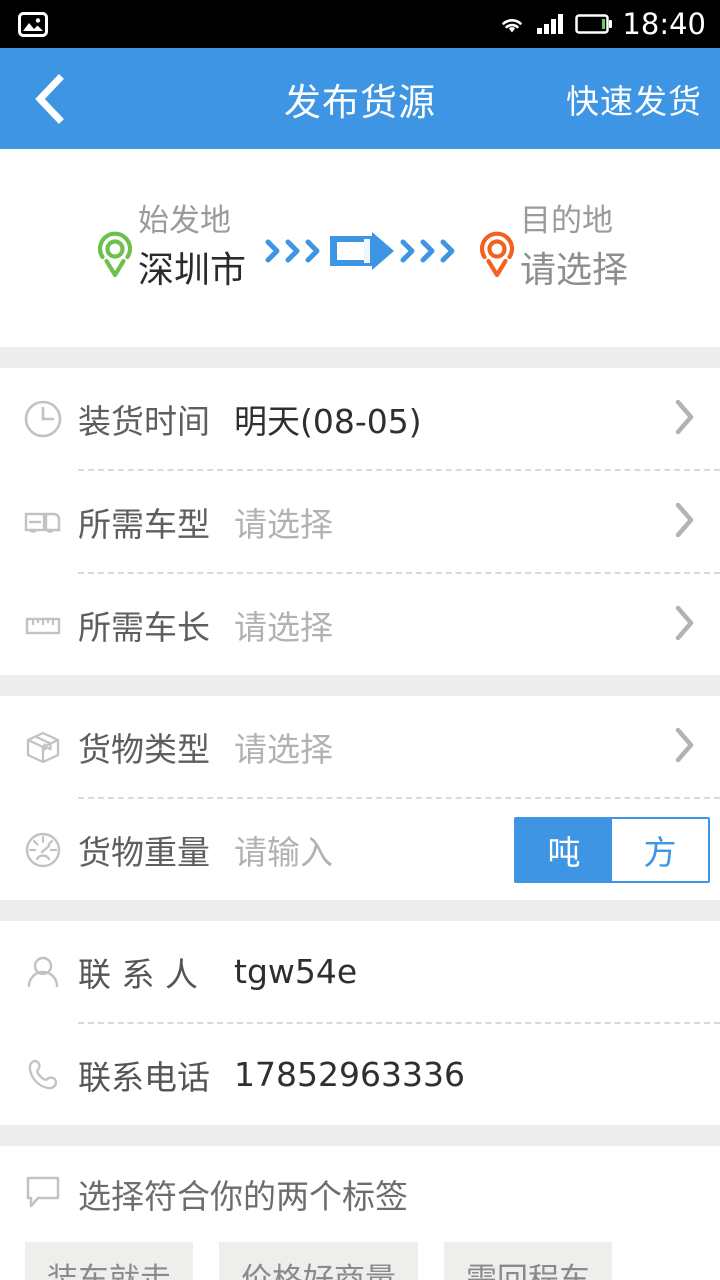  I want to click on row-label: 货物类型, so click(144, 749).